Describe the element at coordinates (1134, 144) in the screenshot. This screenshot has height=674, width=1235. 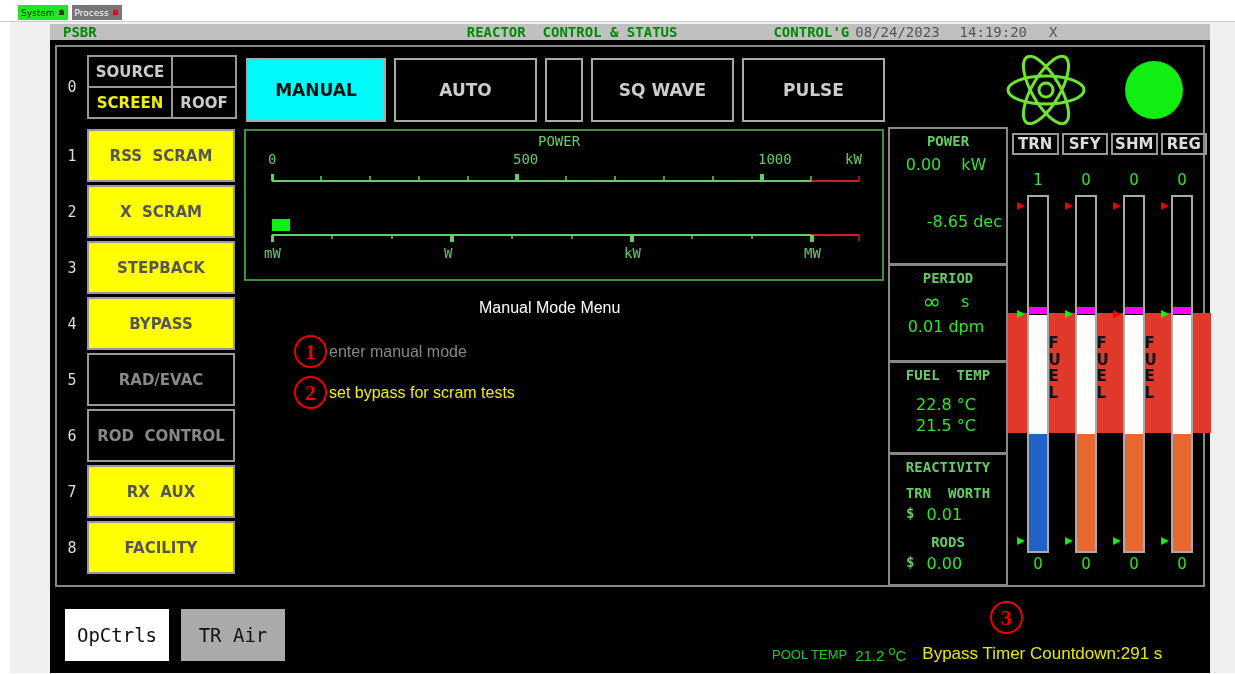
I see `rod-name: SHM` at that location.